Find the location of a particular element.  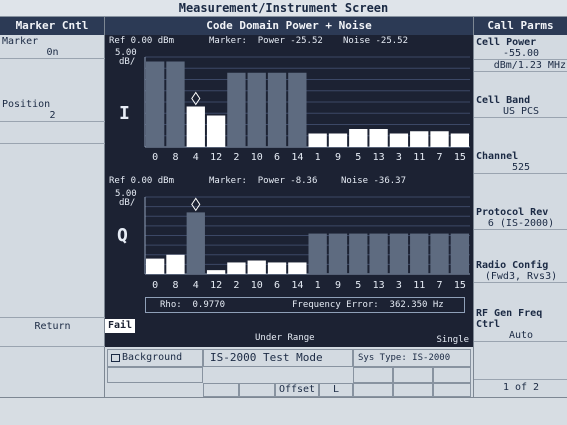

frequency-error-readout: Frequency Error: 362.350 Hz is located at coordinates (368, 305).